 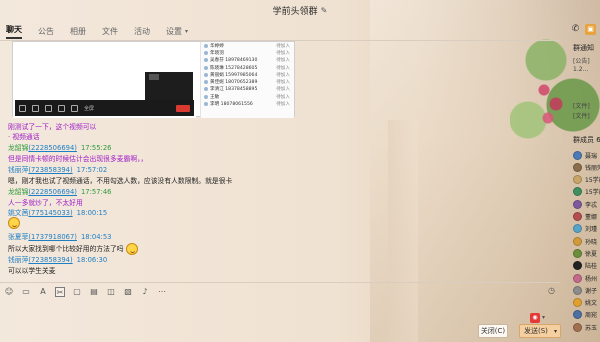 I want to click on grin-emoji-icon, so click(x=14, y=223).